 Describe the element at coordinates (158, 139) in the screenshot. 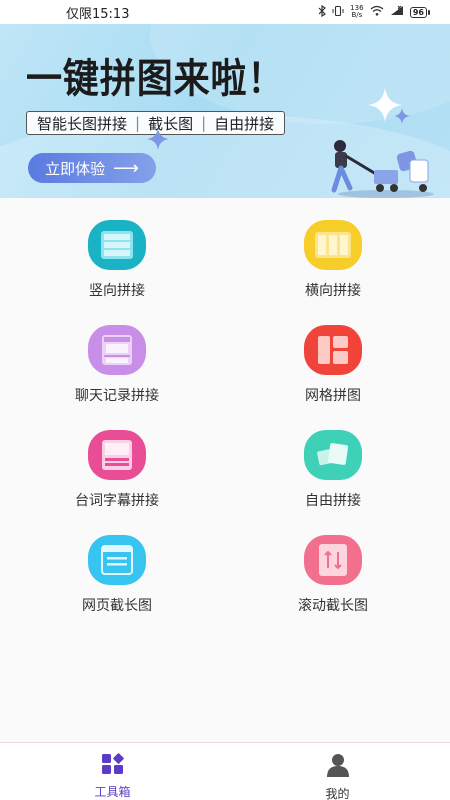

I see `sparkle-blue-icon` at that location.